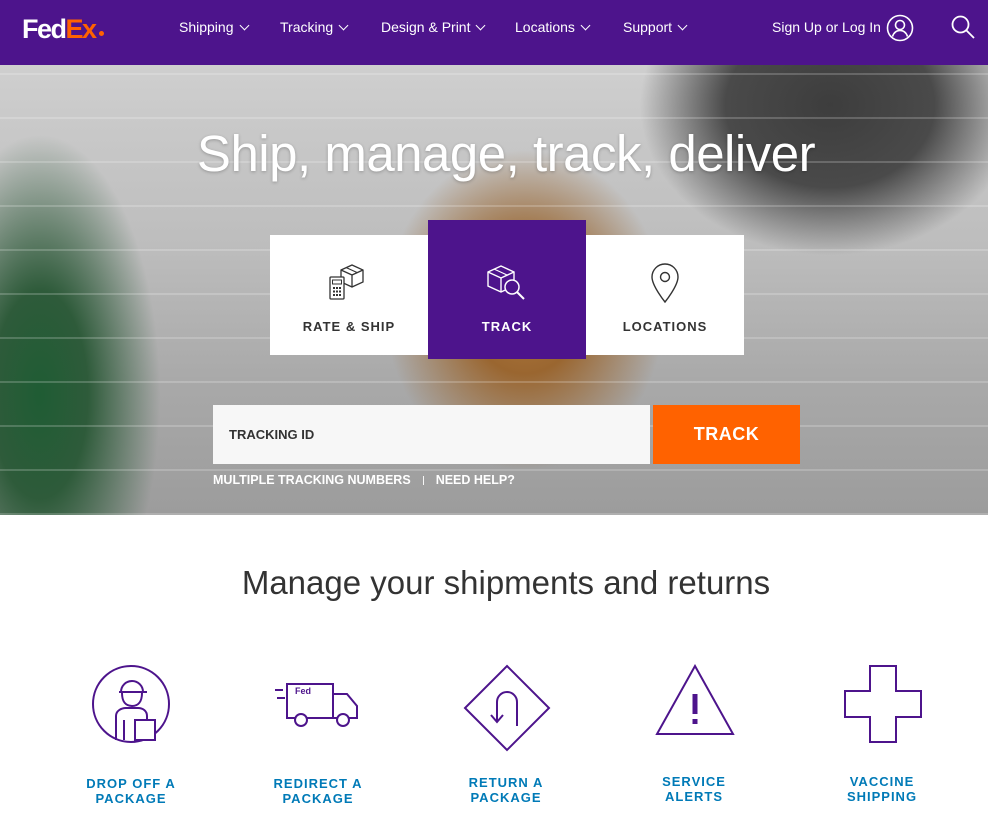  What do you see at coordinates (694, 789) in the screenshot?
I see `service-alerts-label: SERVICE ALERTS` at bounding box center [694, 789].